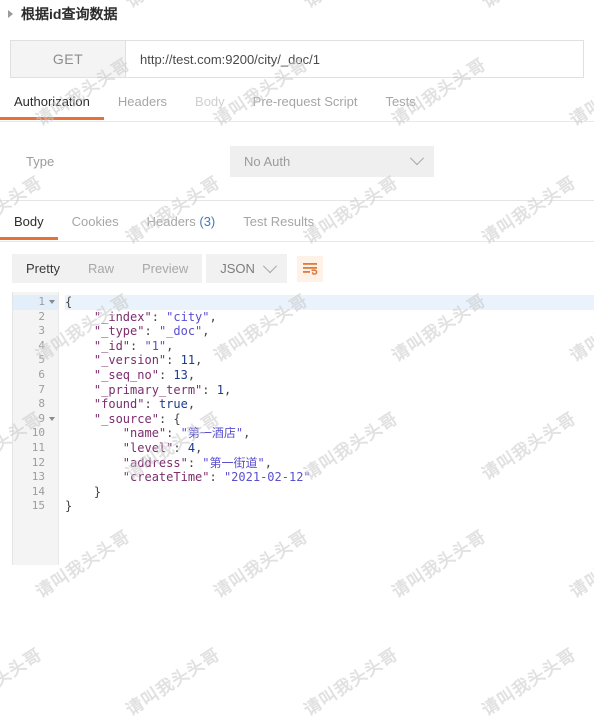 This screenshot has height=720, width=594. I want to click on gutter-line-number: 13, so click(38, 477).